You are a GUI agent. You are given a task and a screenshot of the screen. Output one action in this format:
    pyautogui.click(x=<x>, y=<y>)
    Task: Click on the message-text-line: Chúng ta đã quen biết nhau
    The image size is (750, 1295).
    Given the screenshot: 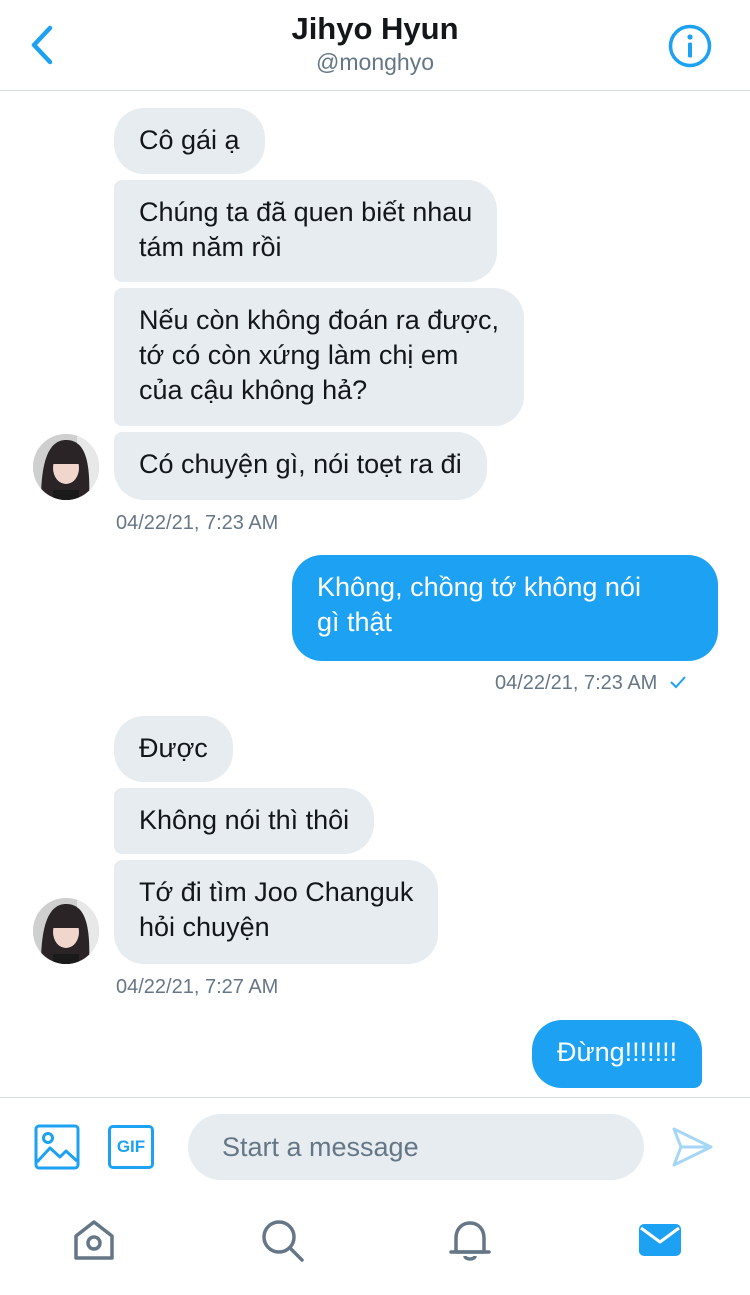 What is the action you would take?
    pyautogui.click(x=306, y=212)
    